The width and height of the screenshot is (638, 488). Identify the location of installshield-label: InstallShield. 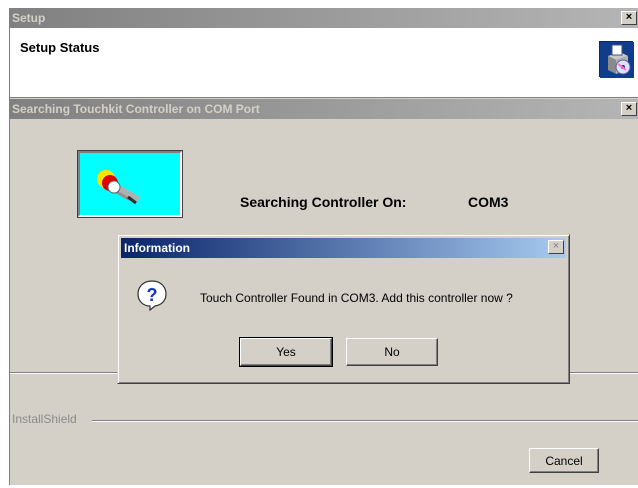
(46, 419).